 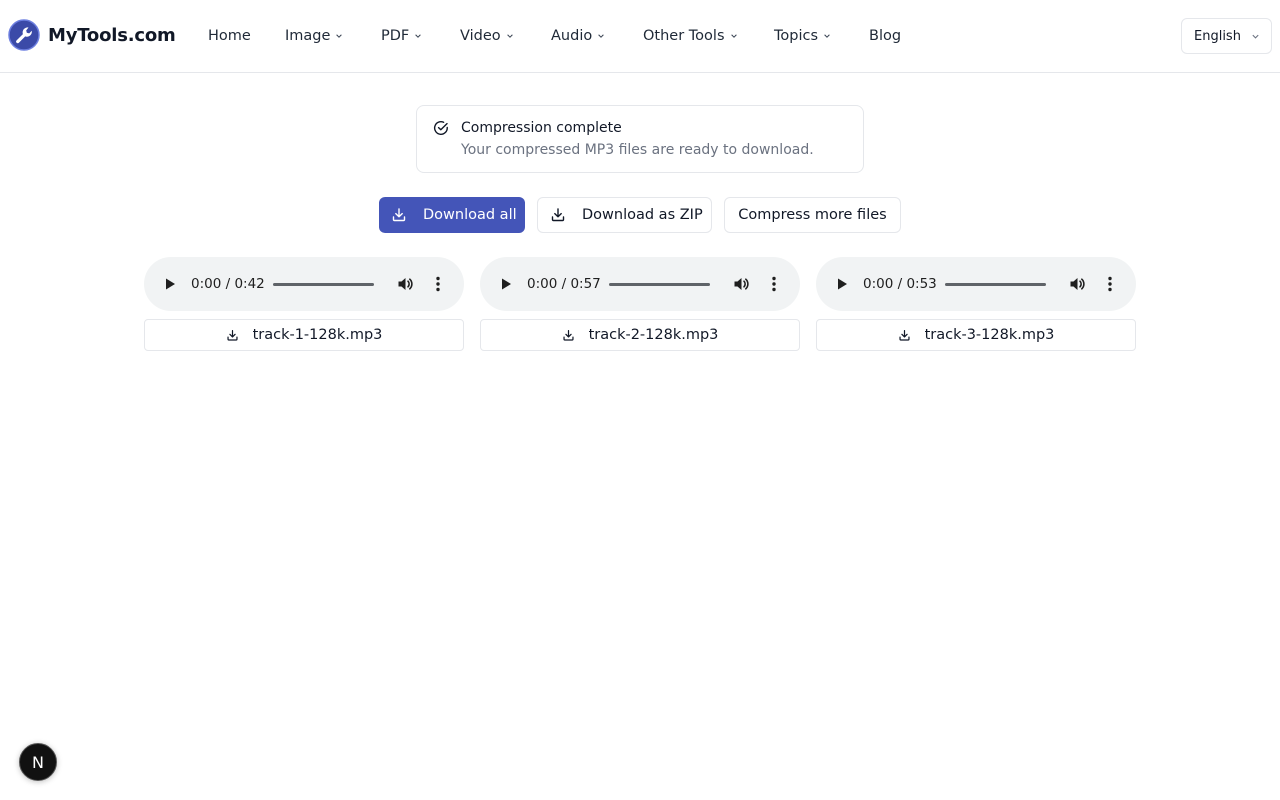 I want to click on n-badge-letter: N, so click(x=38, y=762).